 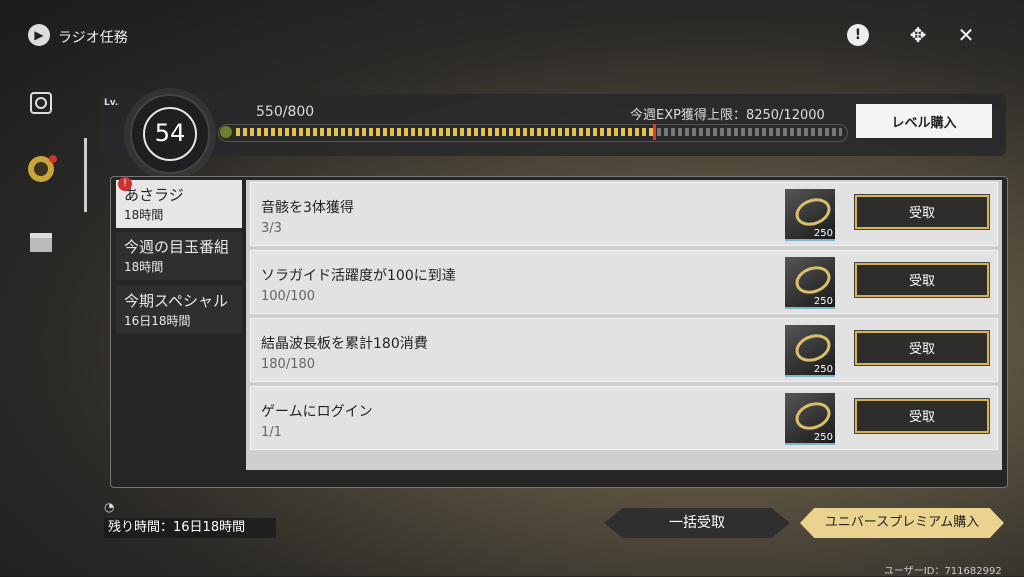 What do you see at coordinates (444, 132) in the screenshot?
I see `exp-bar-fill` at bounding box center [444, 132].